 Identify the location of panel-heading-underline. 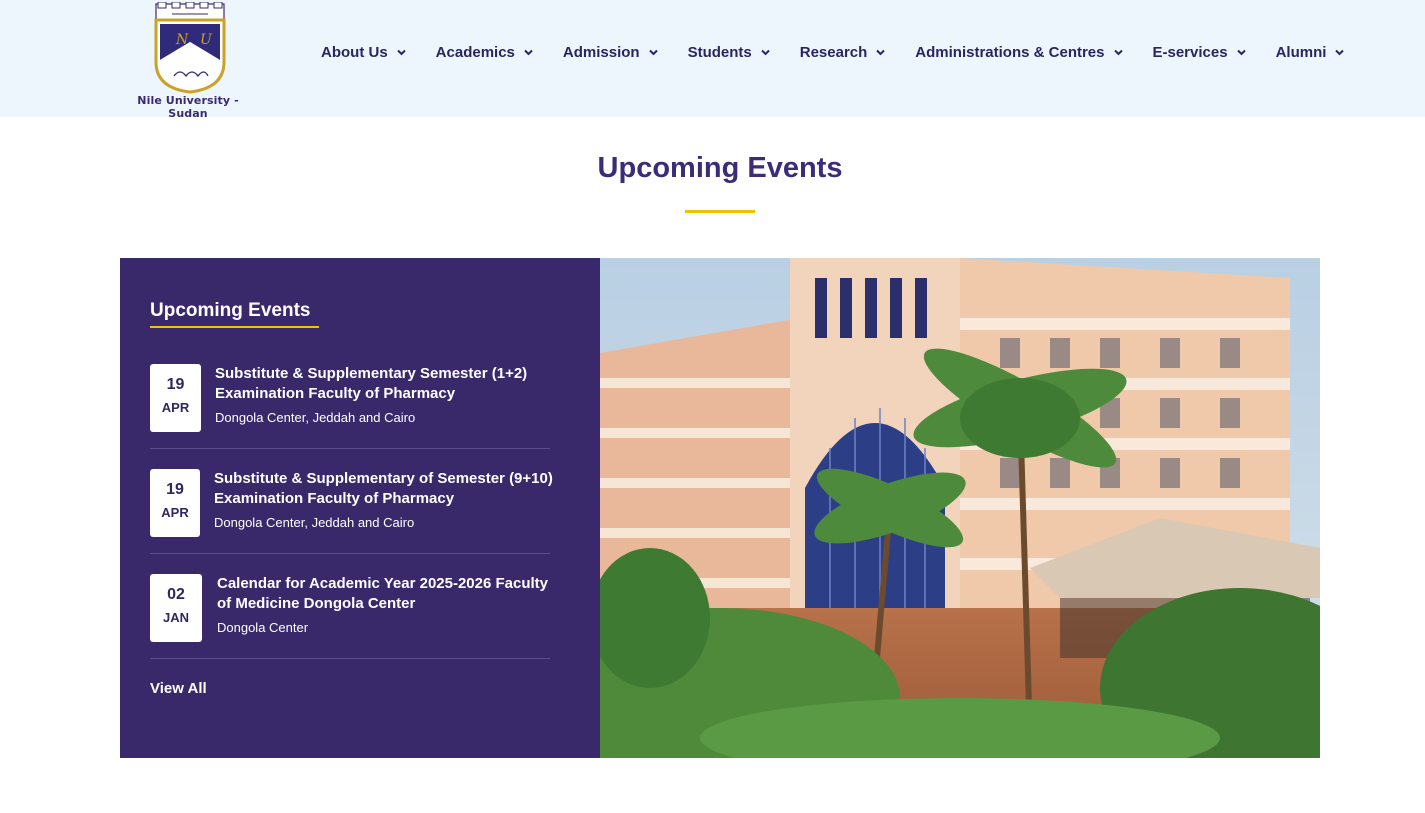
(234, 327).